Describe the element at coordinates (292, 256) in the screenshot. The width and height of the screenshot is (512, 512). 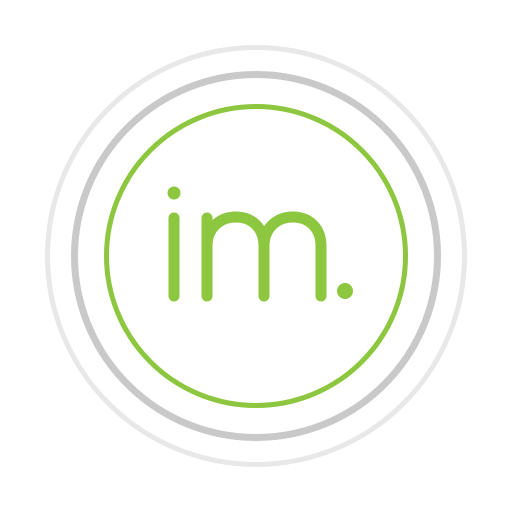
I see `letter-m-second-arch` at that location.